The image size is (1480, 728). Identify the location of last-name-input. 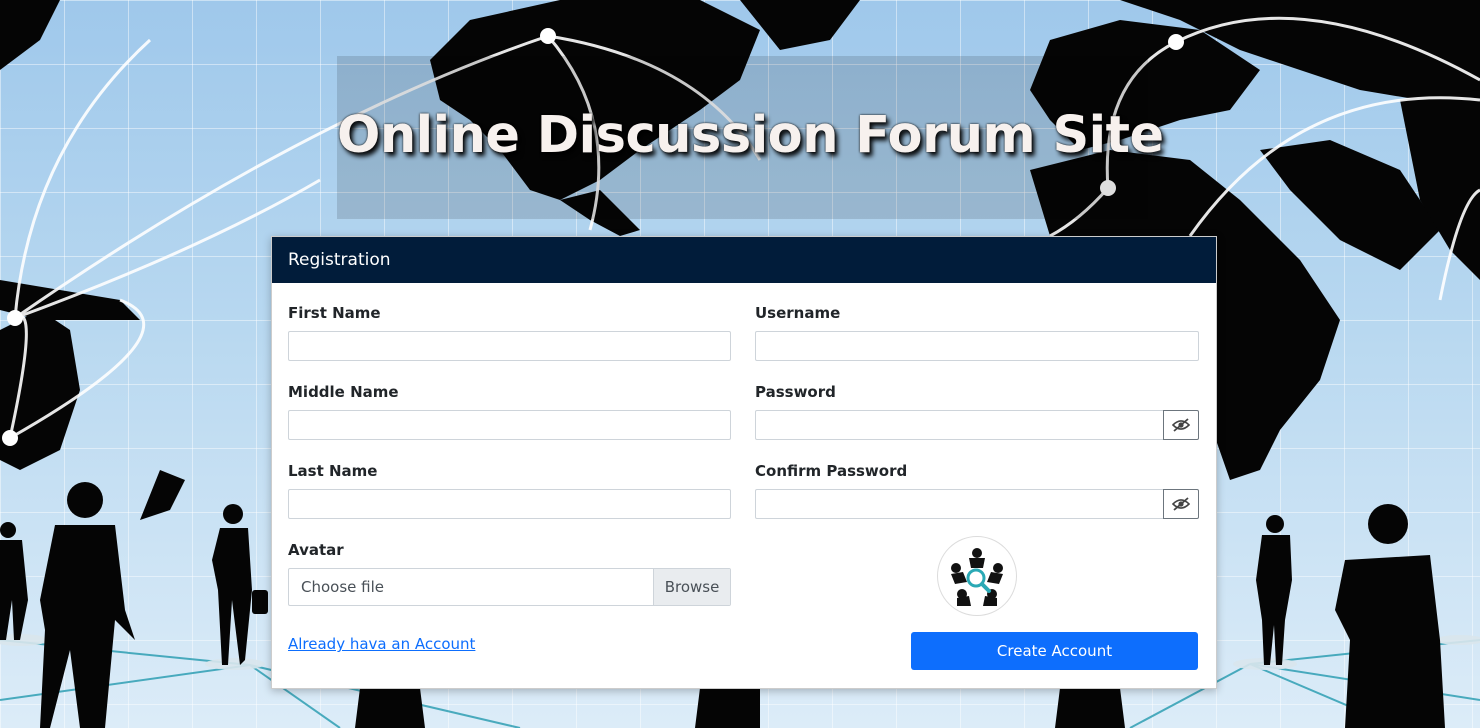
(509, 504).